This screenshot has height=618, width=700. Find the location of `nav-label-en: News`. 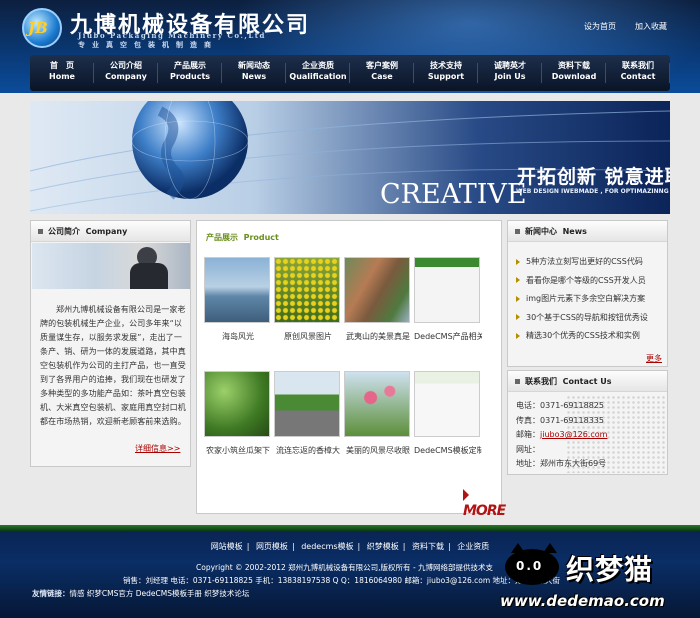

nav-label-en: News is located at coordinates (254, 76).